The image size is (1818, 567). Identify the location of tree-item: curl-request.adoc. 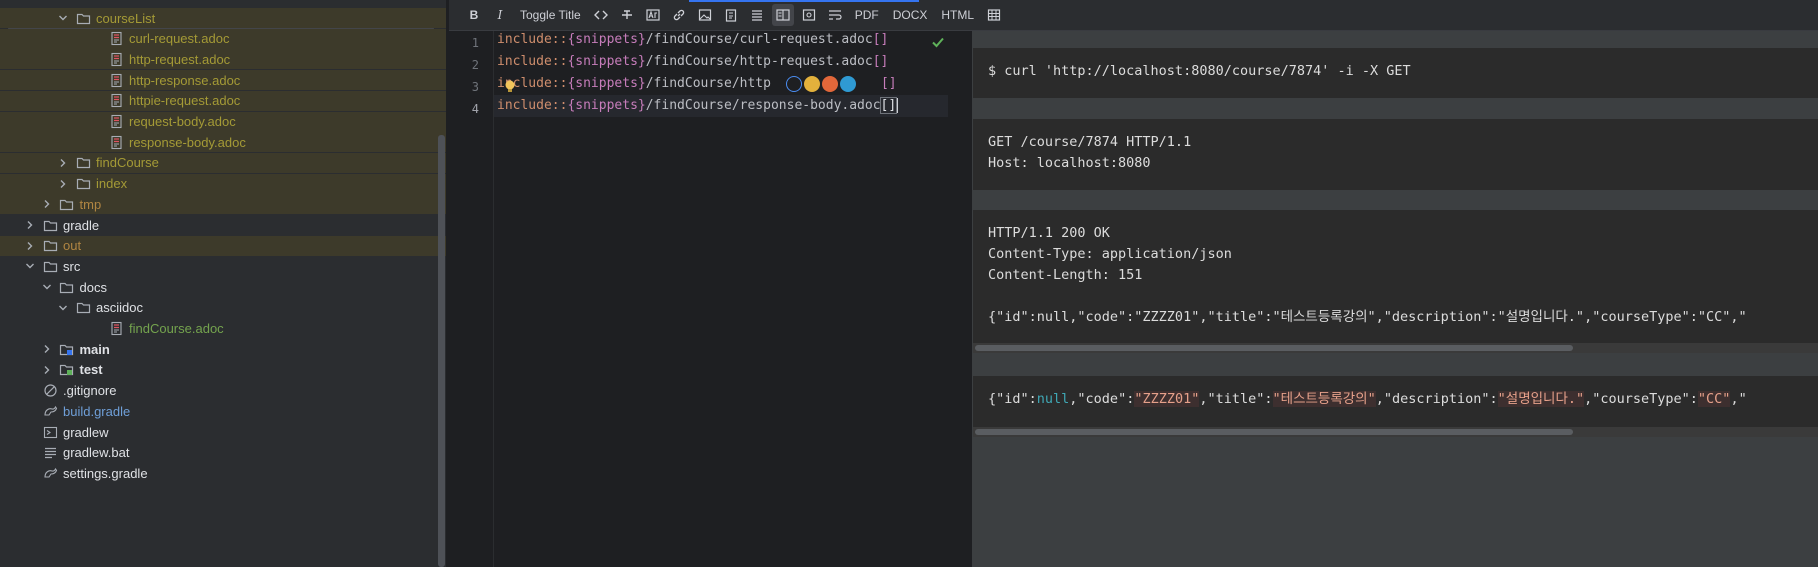
(223, 38).